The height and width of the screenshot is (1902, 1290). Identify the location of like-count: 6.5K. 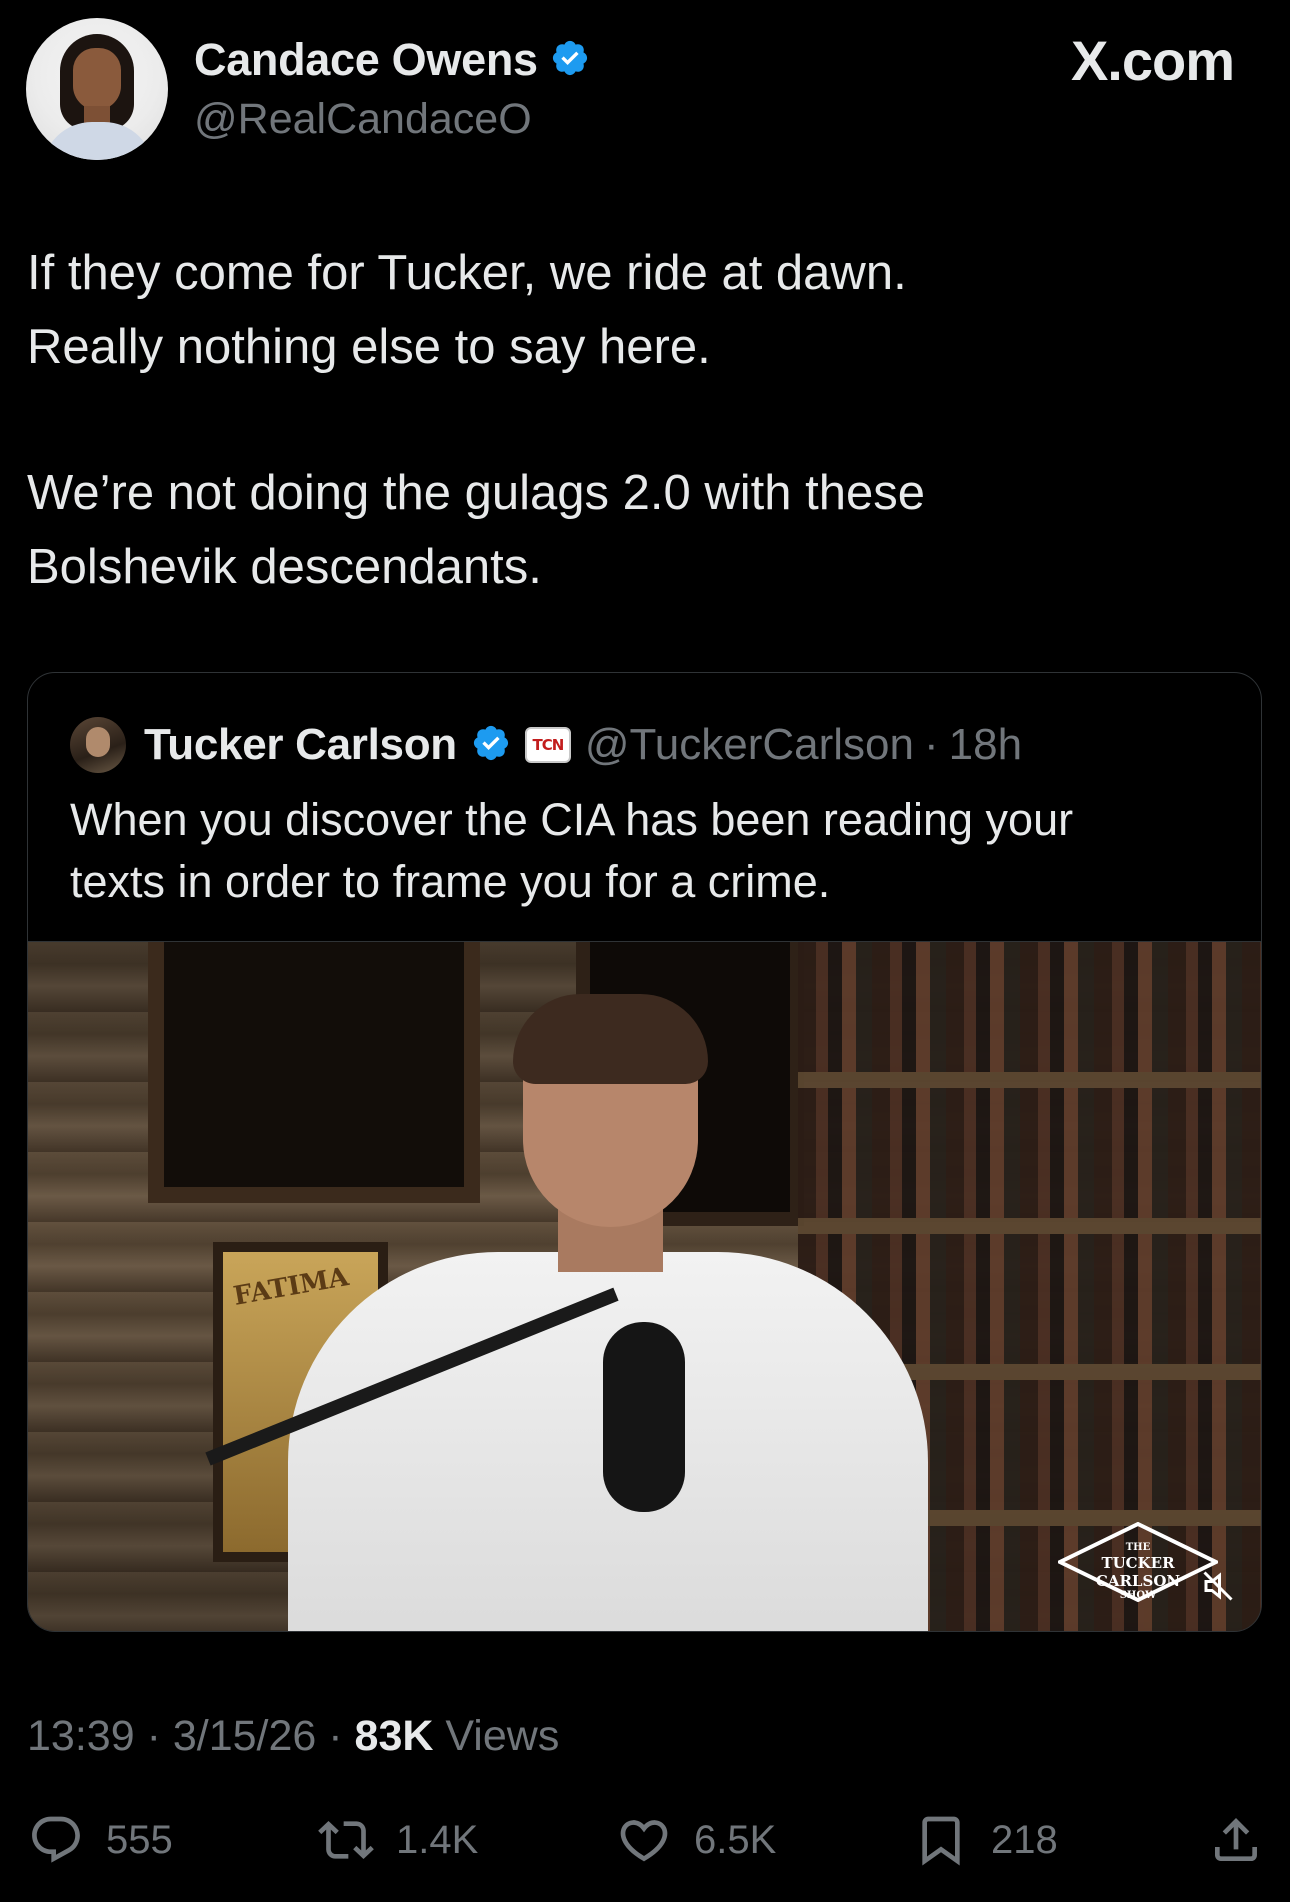
(735, 1839).